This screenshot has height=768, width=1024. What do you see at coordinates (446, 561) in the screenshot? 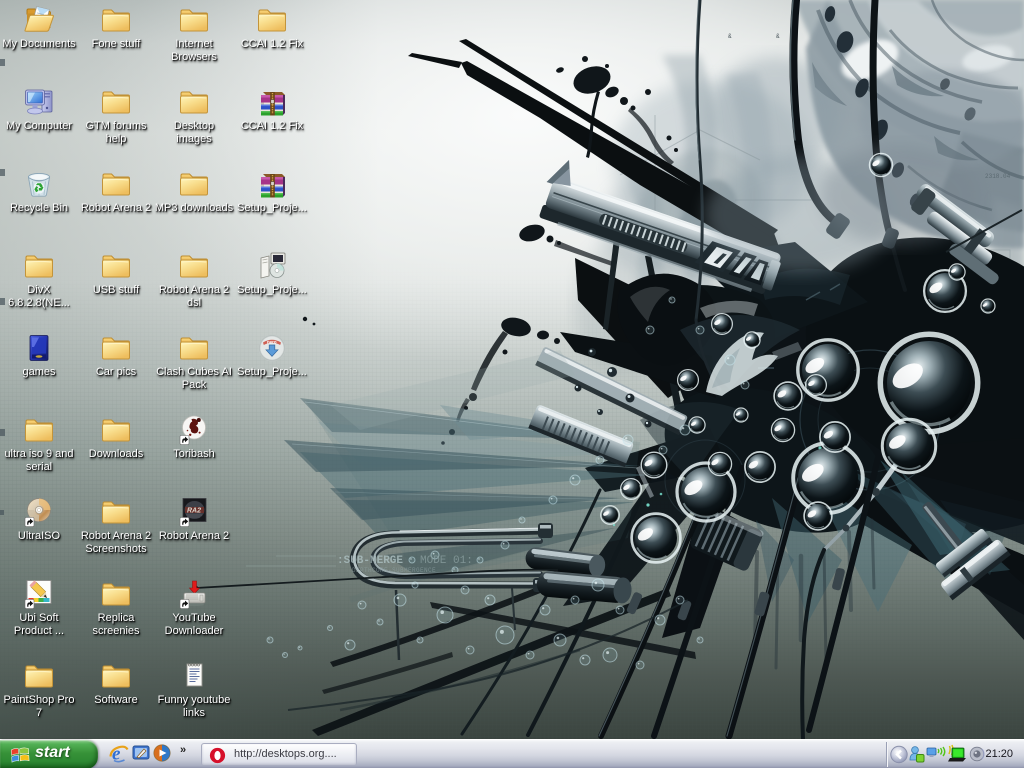
I see `svg-text: MODE 01:` at bounding box center [446, 561].